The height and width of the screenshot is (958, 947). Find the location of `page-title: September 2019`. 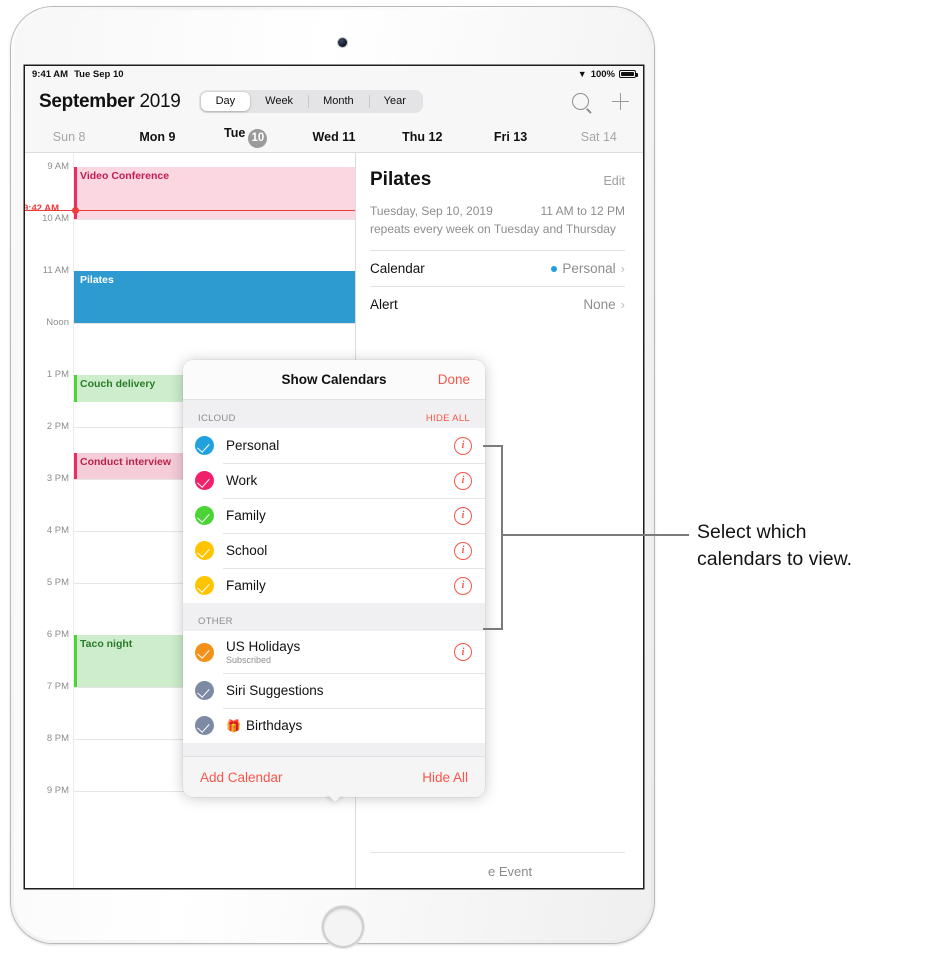

page-title: September 2019 is located at coordinates (110, 102).